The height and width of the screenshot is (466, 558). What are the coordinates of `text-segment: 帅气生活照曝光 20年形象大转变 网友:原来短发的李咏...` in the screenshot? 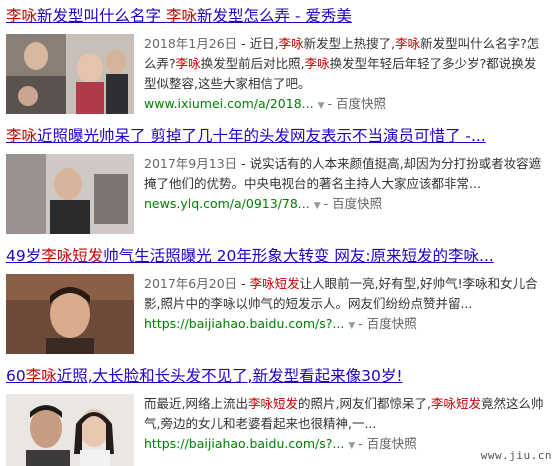 It's located at (298, 256).